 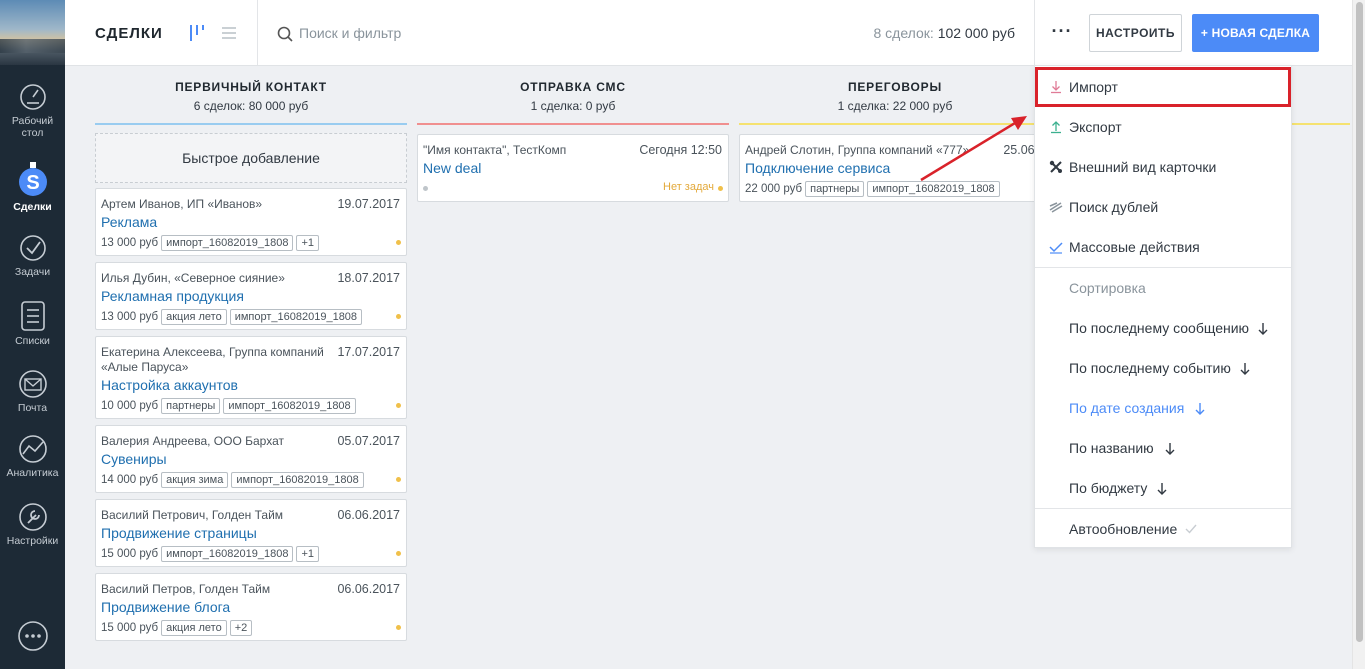 What do you see at coordinates (368, 515) in the screenshot?
I see `card-date: 06.06.2017` at bounding box center [368, 515].